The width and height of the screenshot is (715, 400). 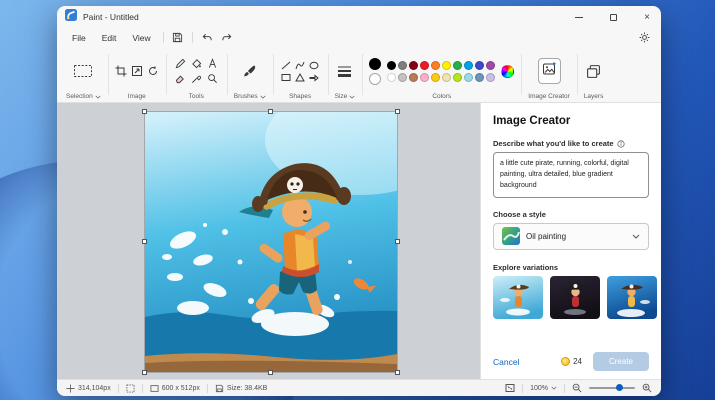 What do you see at coordinates (196, 64) in the screenshot?
I see `fill-bucket-icon` at bounding box center [196, 64].